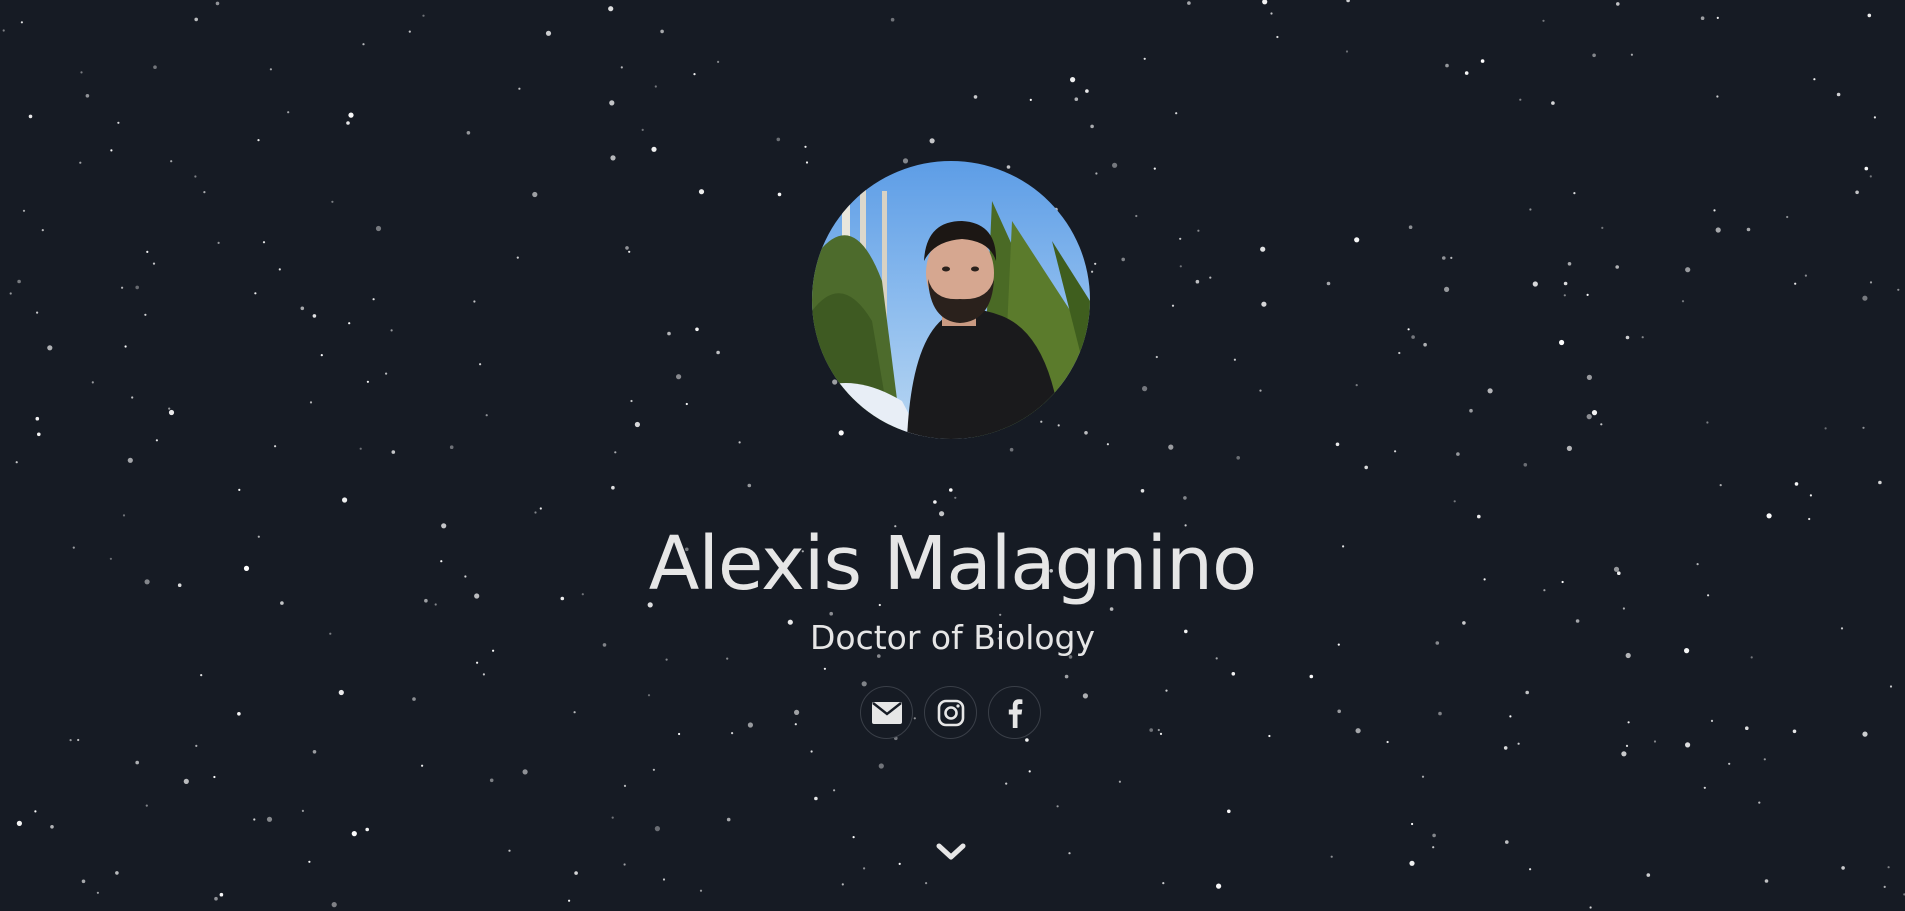 This screenshot has height=911, width=1905. I want to click on facebook-button, so click(1014, 712).